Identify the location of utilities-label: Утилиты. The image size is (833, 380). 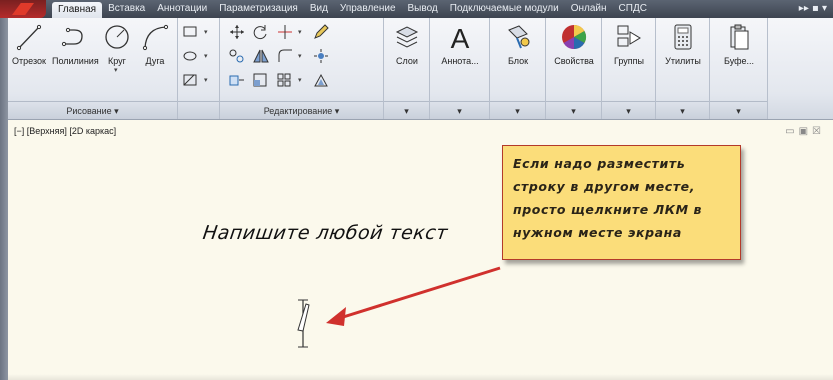
(683, 61).